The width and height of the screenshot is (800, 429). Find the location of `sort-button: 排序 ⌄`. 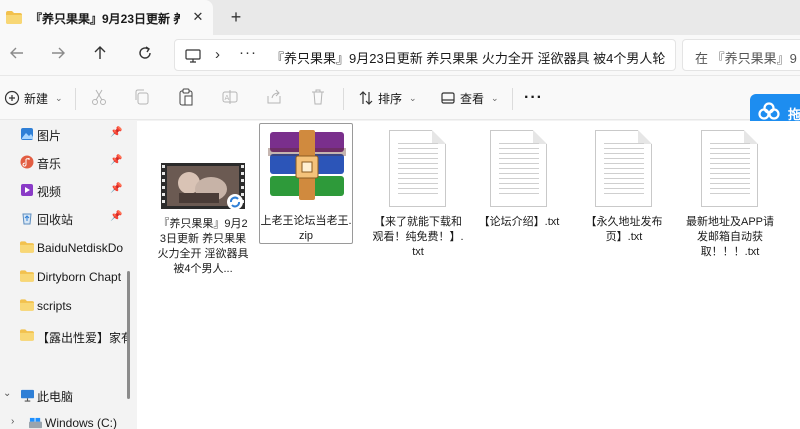

sort-button: 排序 ⌄ is located at coordinates (387, 98).